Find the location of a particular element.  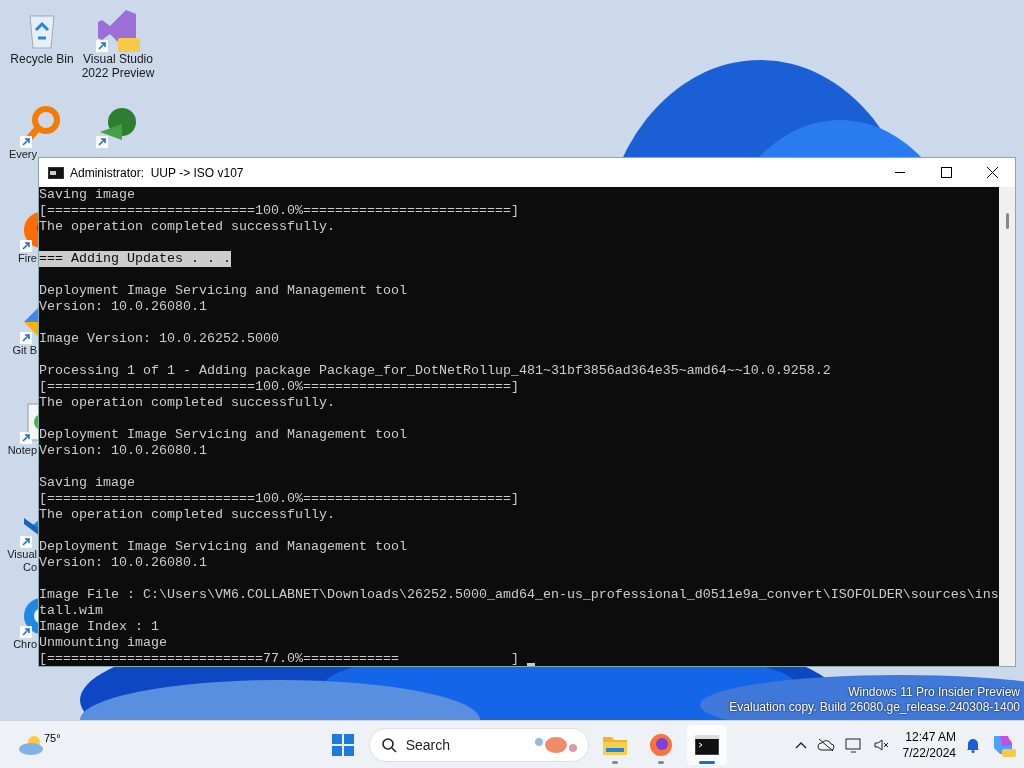

scrollbar is located at coordinates (1007, 426).